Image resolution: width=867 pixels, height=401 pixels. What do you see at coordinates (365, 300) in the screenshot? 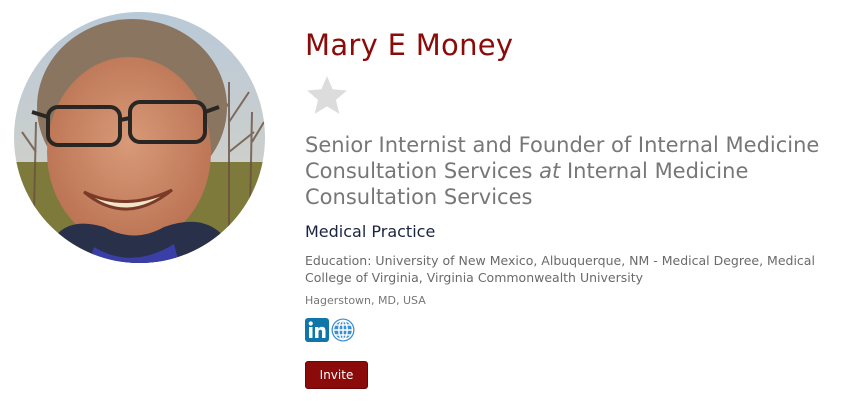
I see `profile-location: Hagerstown, MD, USA` at bounding box center [365, 300].